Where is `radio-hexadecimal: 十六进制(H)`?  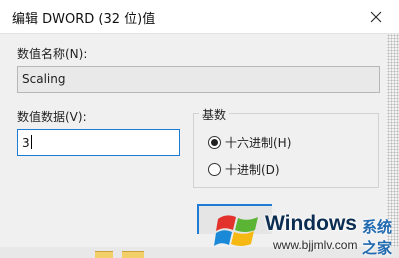 radio-hexadecimal: 十六进制(H) is located at coordinates (249, 142).